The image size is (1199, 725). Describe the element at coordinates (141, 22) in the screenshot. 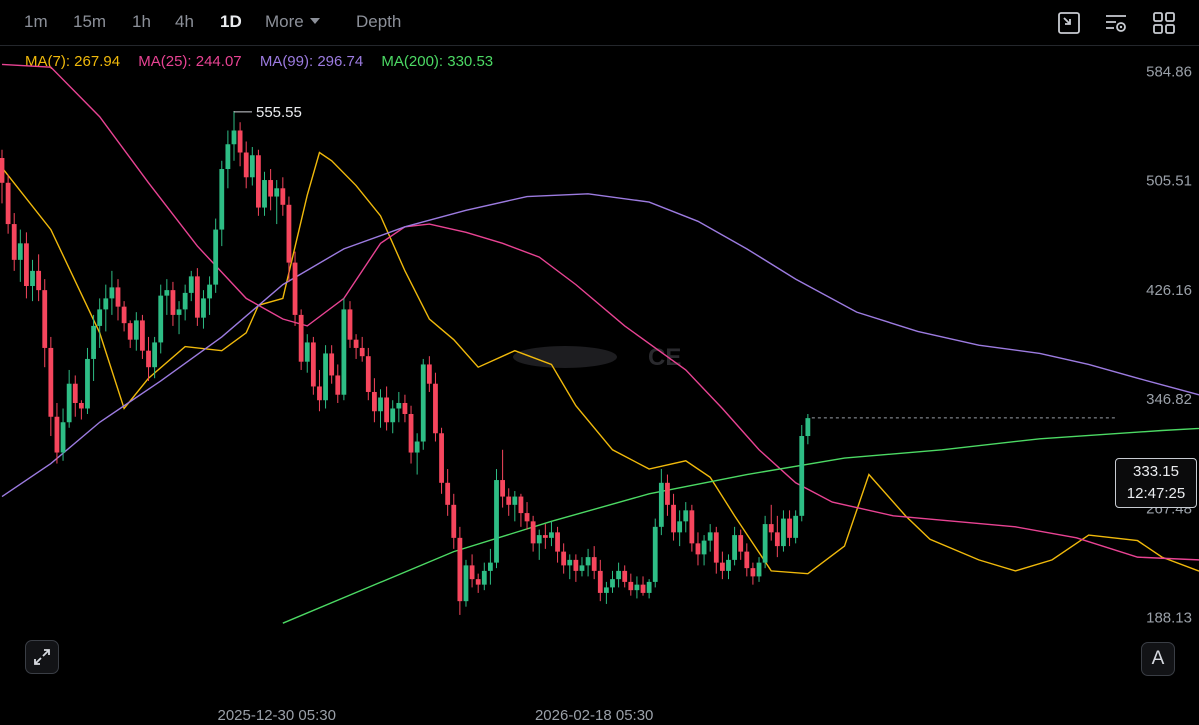

I see `interval-1h: 1h` at that location.